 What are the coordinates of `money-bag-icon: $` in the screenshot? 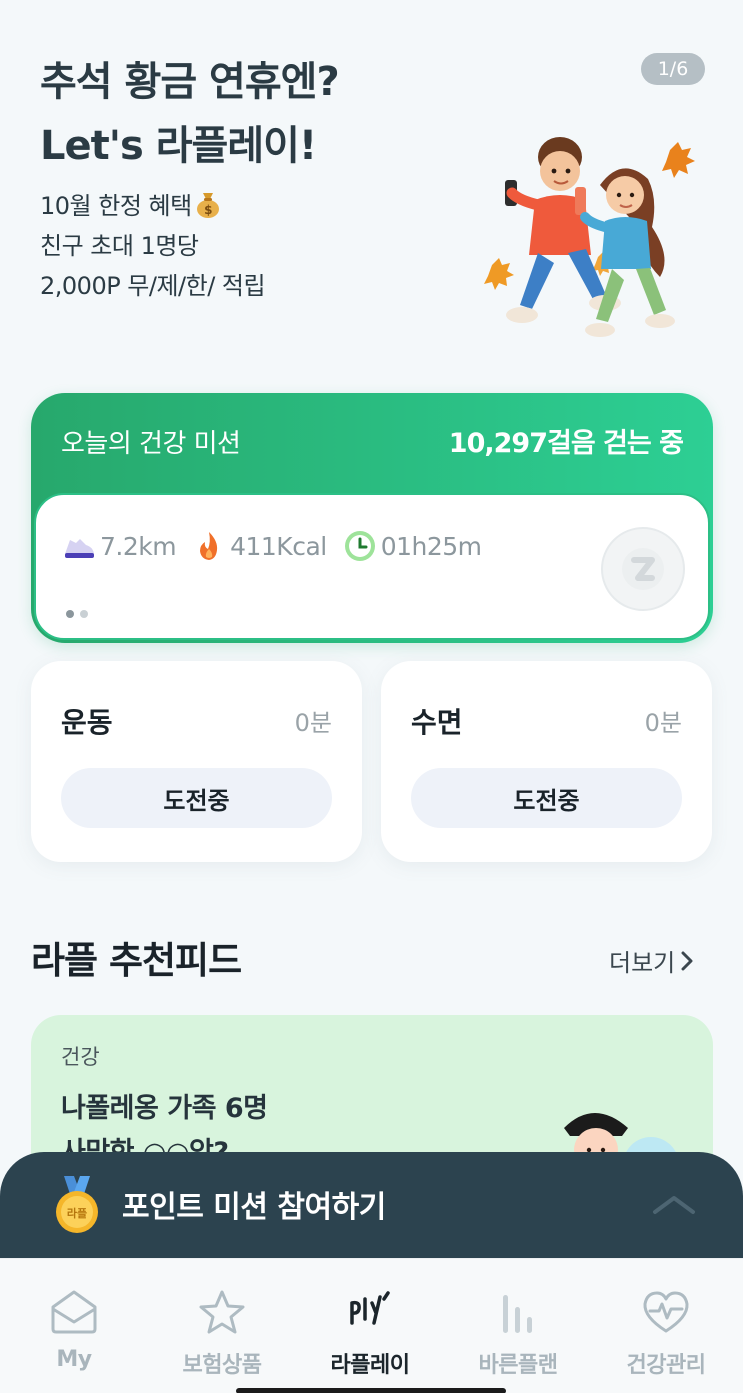 It's located at (207, 205).